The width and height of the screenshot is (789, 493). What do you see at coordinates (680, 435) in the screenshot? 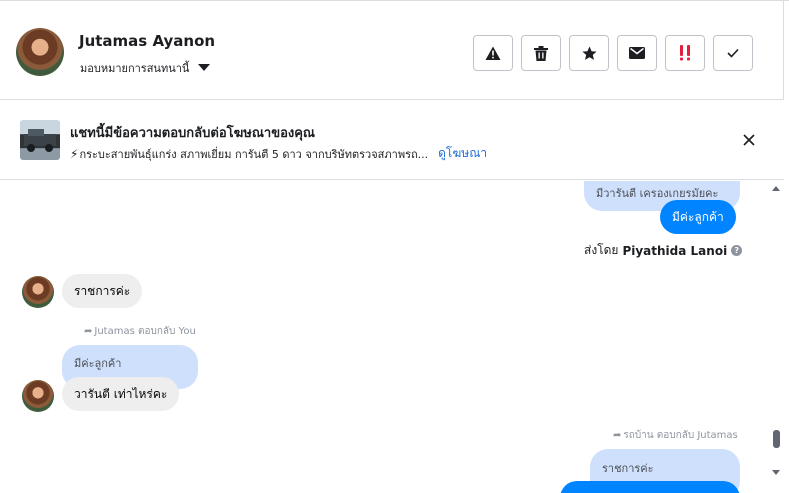
I see `reply-note-text: รถบ้าน ตอบกลับ Jutamas` at bounding box center [680, 435].